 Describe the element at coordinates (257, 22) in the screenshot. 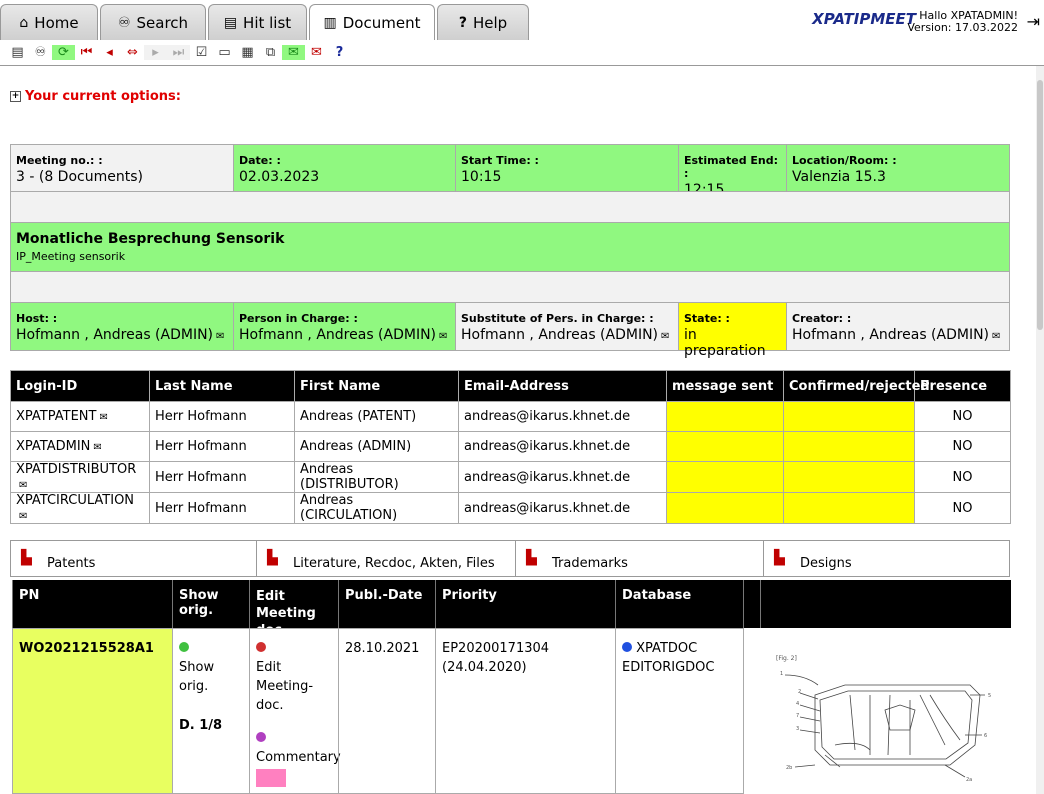

I see `tab-hit-list: ▤ Hit list` at that location.